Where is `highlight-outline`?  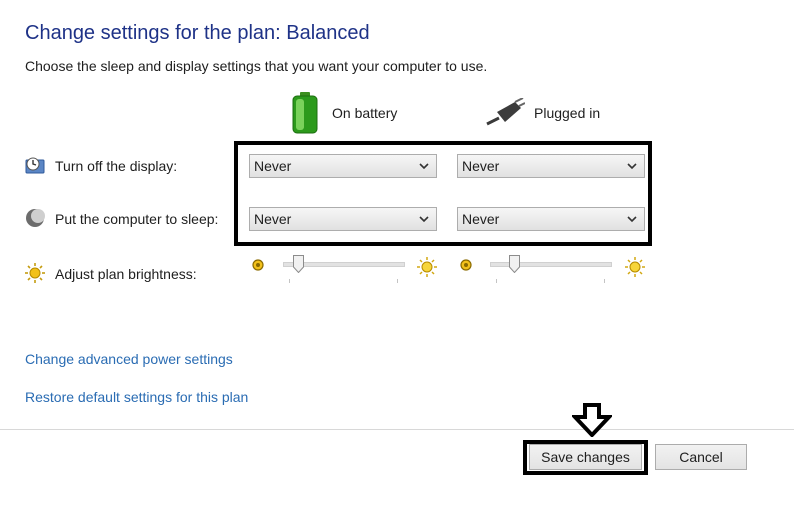
highlight-outline is located at coordinates (443, 193).